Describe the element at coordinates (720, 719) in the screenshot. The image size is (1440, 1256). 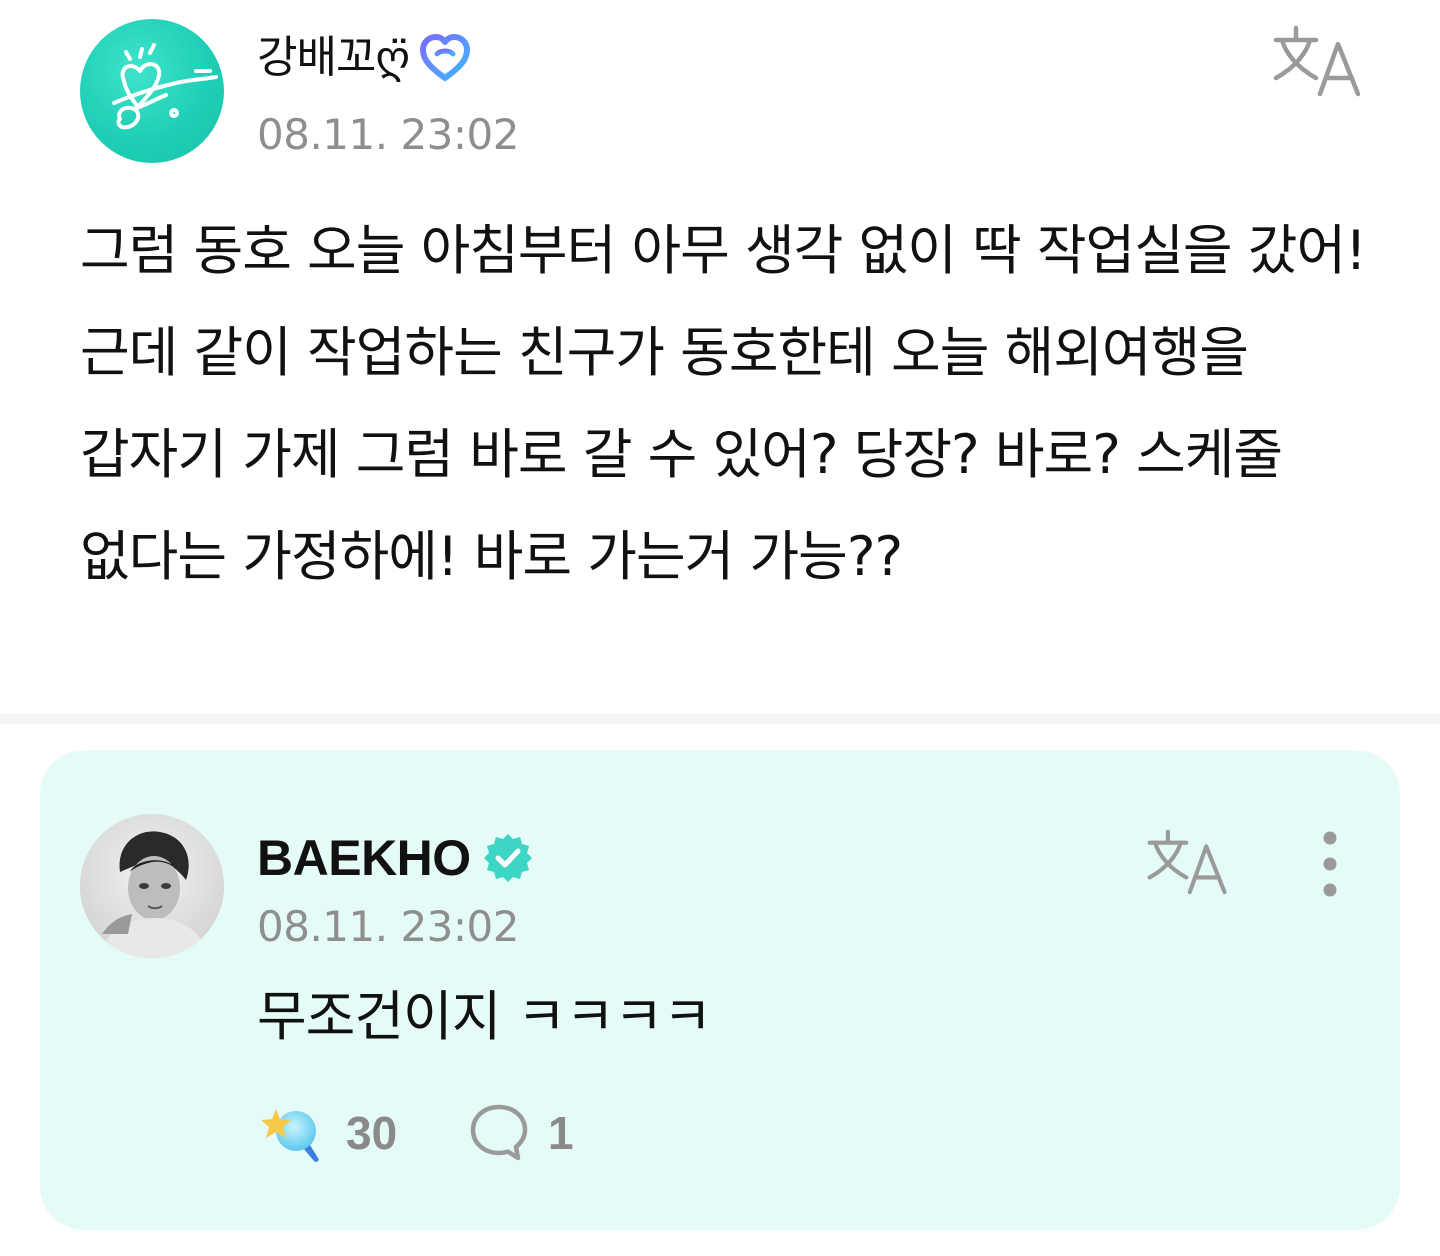
I see `section-divider` at that location.